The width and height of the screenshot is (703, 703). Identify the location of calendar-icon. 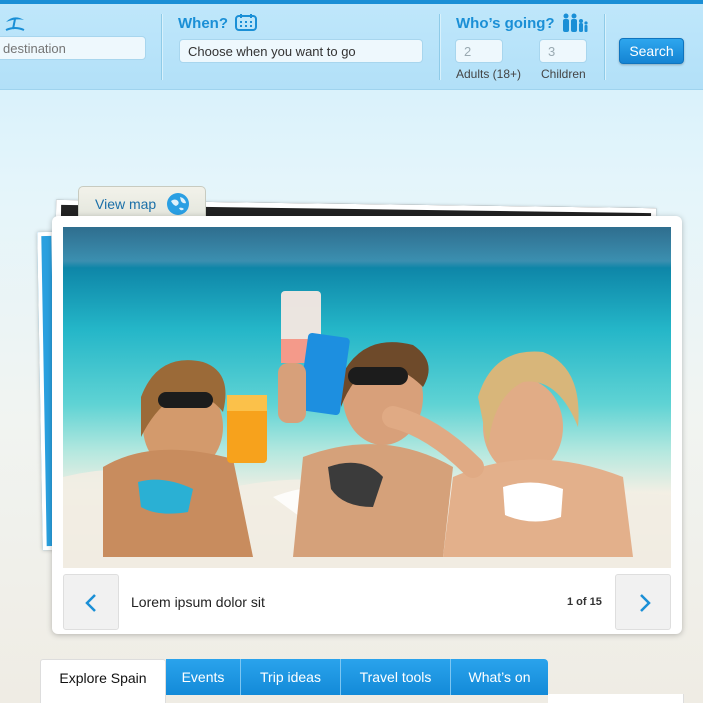
(246, 22).